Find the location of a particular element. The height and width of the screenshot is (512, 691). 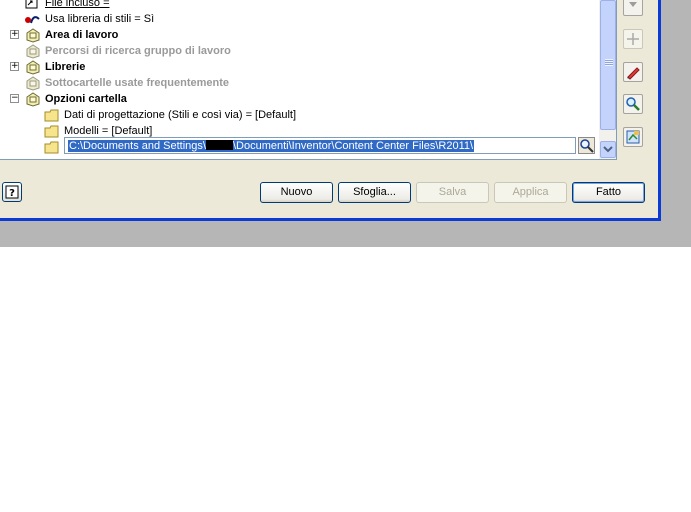

magnifier-icon is located at coordinates (587, 146).